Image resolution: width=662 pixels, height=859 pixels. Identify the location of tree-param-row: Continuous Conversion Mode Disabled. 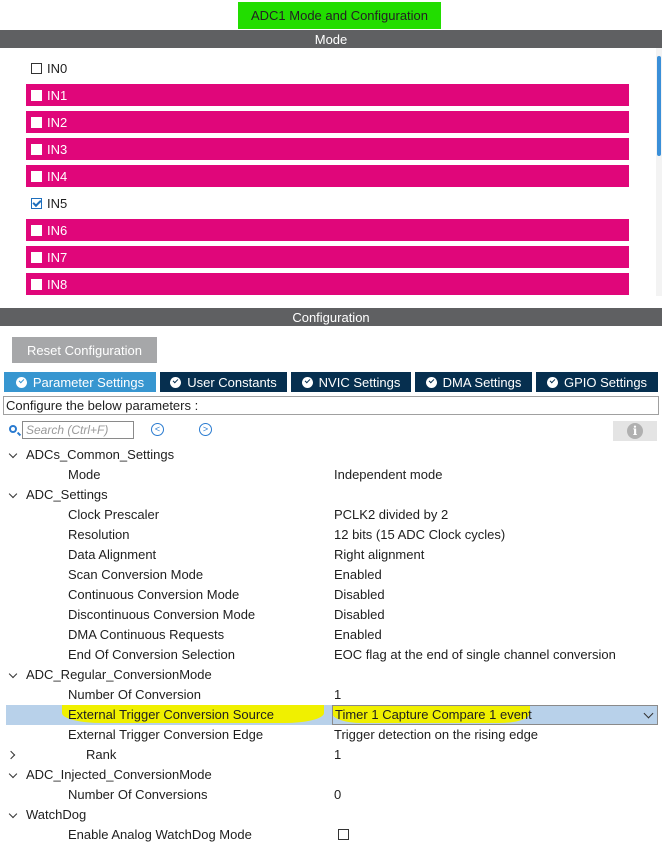
(331, 595).